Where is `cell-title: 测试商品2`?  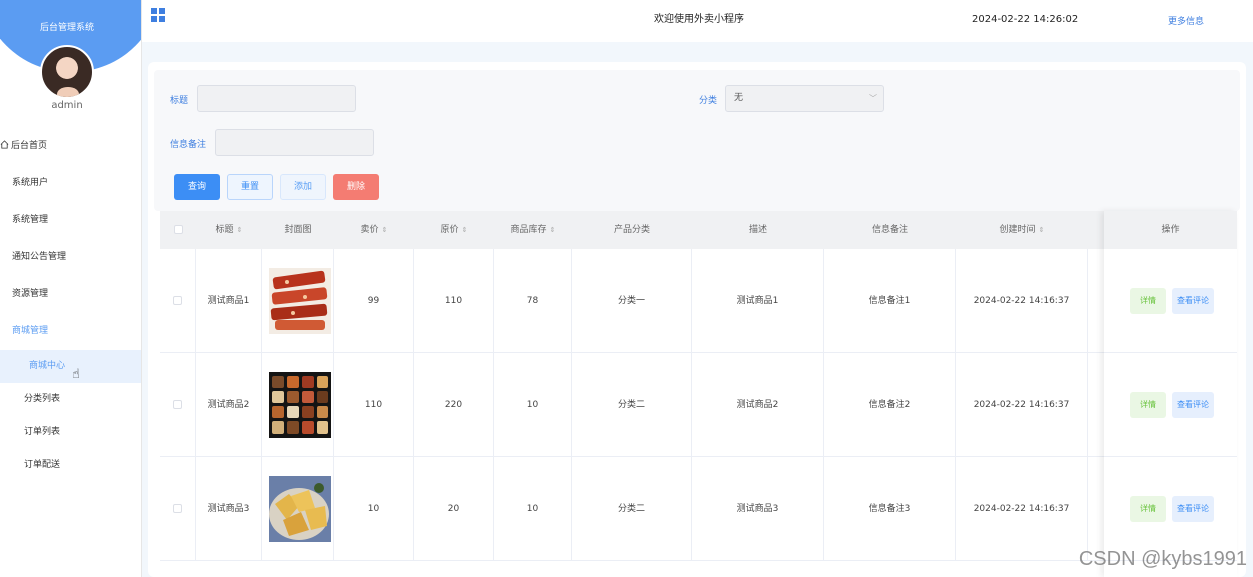
cell-title: 测试商品2 is located at coordinates (229, 405).